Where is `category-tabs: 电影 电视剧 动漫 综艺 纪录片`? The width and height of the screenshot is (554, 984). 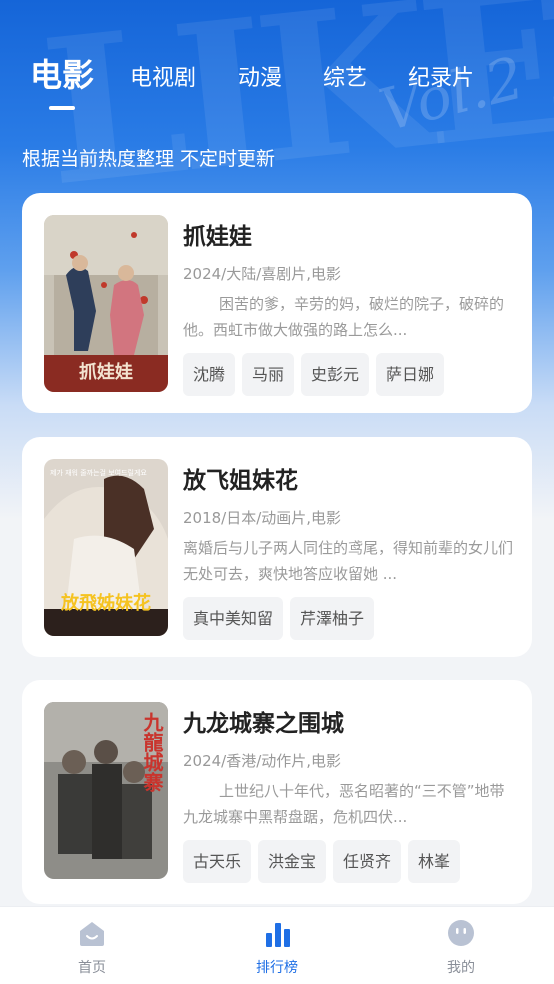 category-tabs: 电影 电视剧 动漫 综艺 纪录片 is located at coordinates (277, 82).